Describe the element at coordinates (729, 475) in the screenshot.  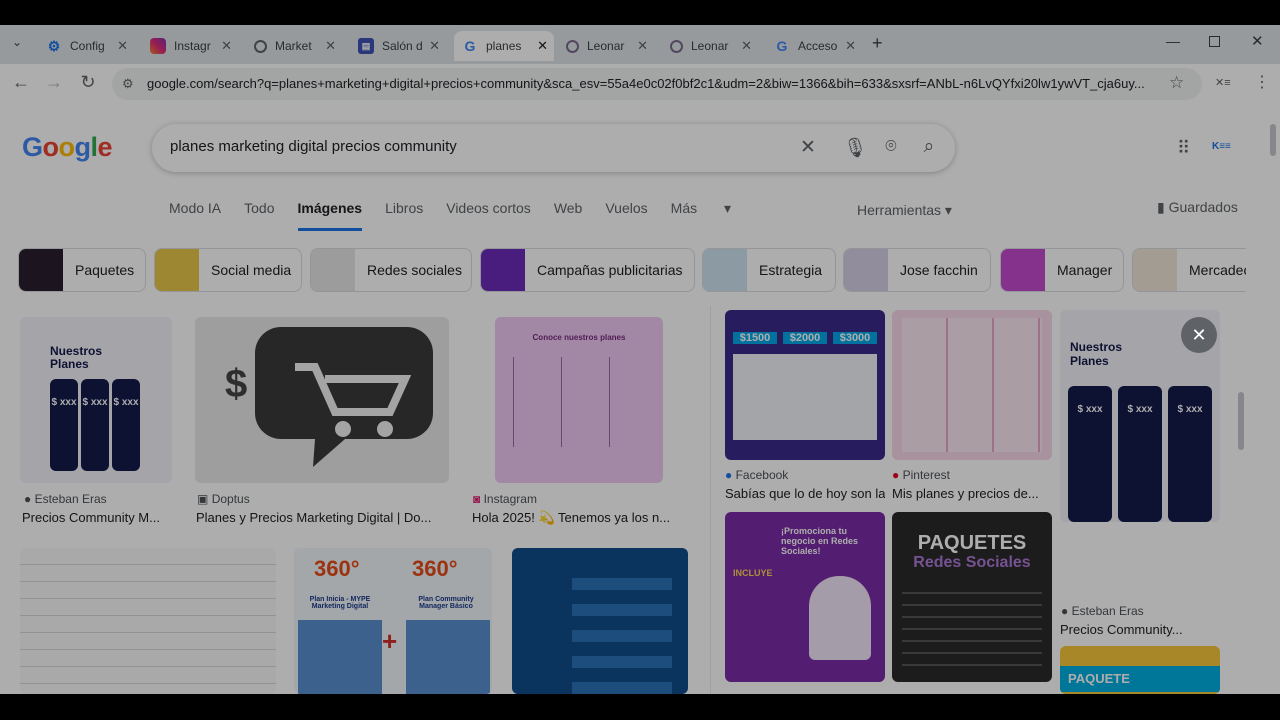
I see `facebook-icon: ●` at that location.